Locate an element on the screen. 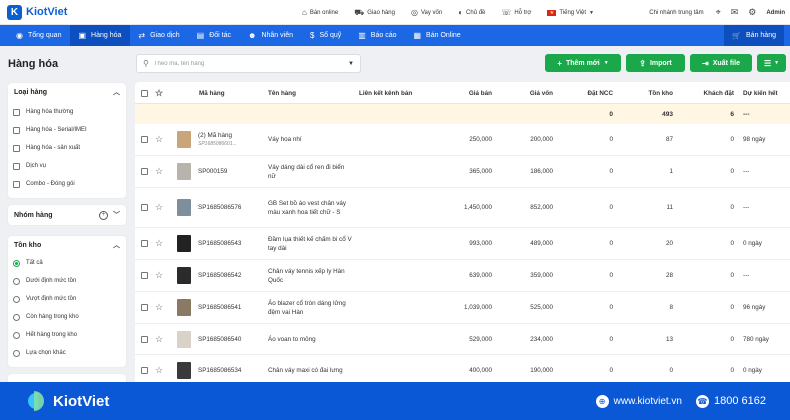 The width and height of the screenshot is (790, 420). add-new-button: + Thêm mới ▼ is located at coordinates (583, 63).